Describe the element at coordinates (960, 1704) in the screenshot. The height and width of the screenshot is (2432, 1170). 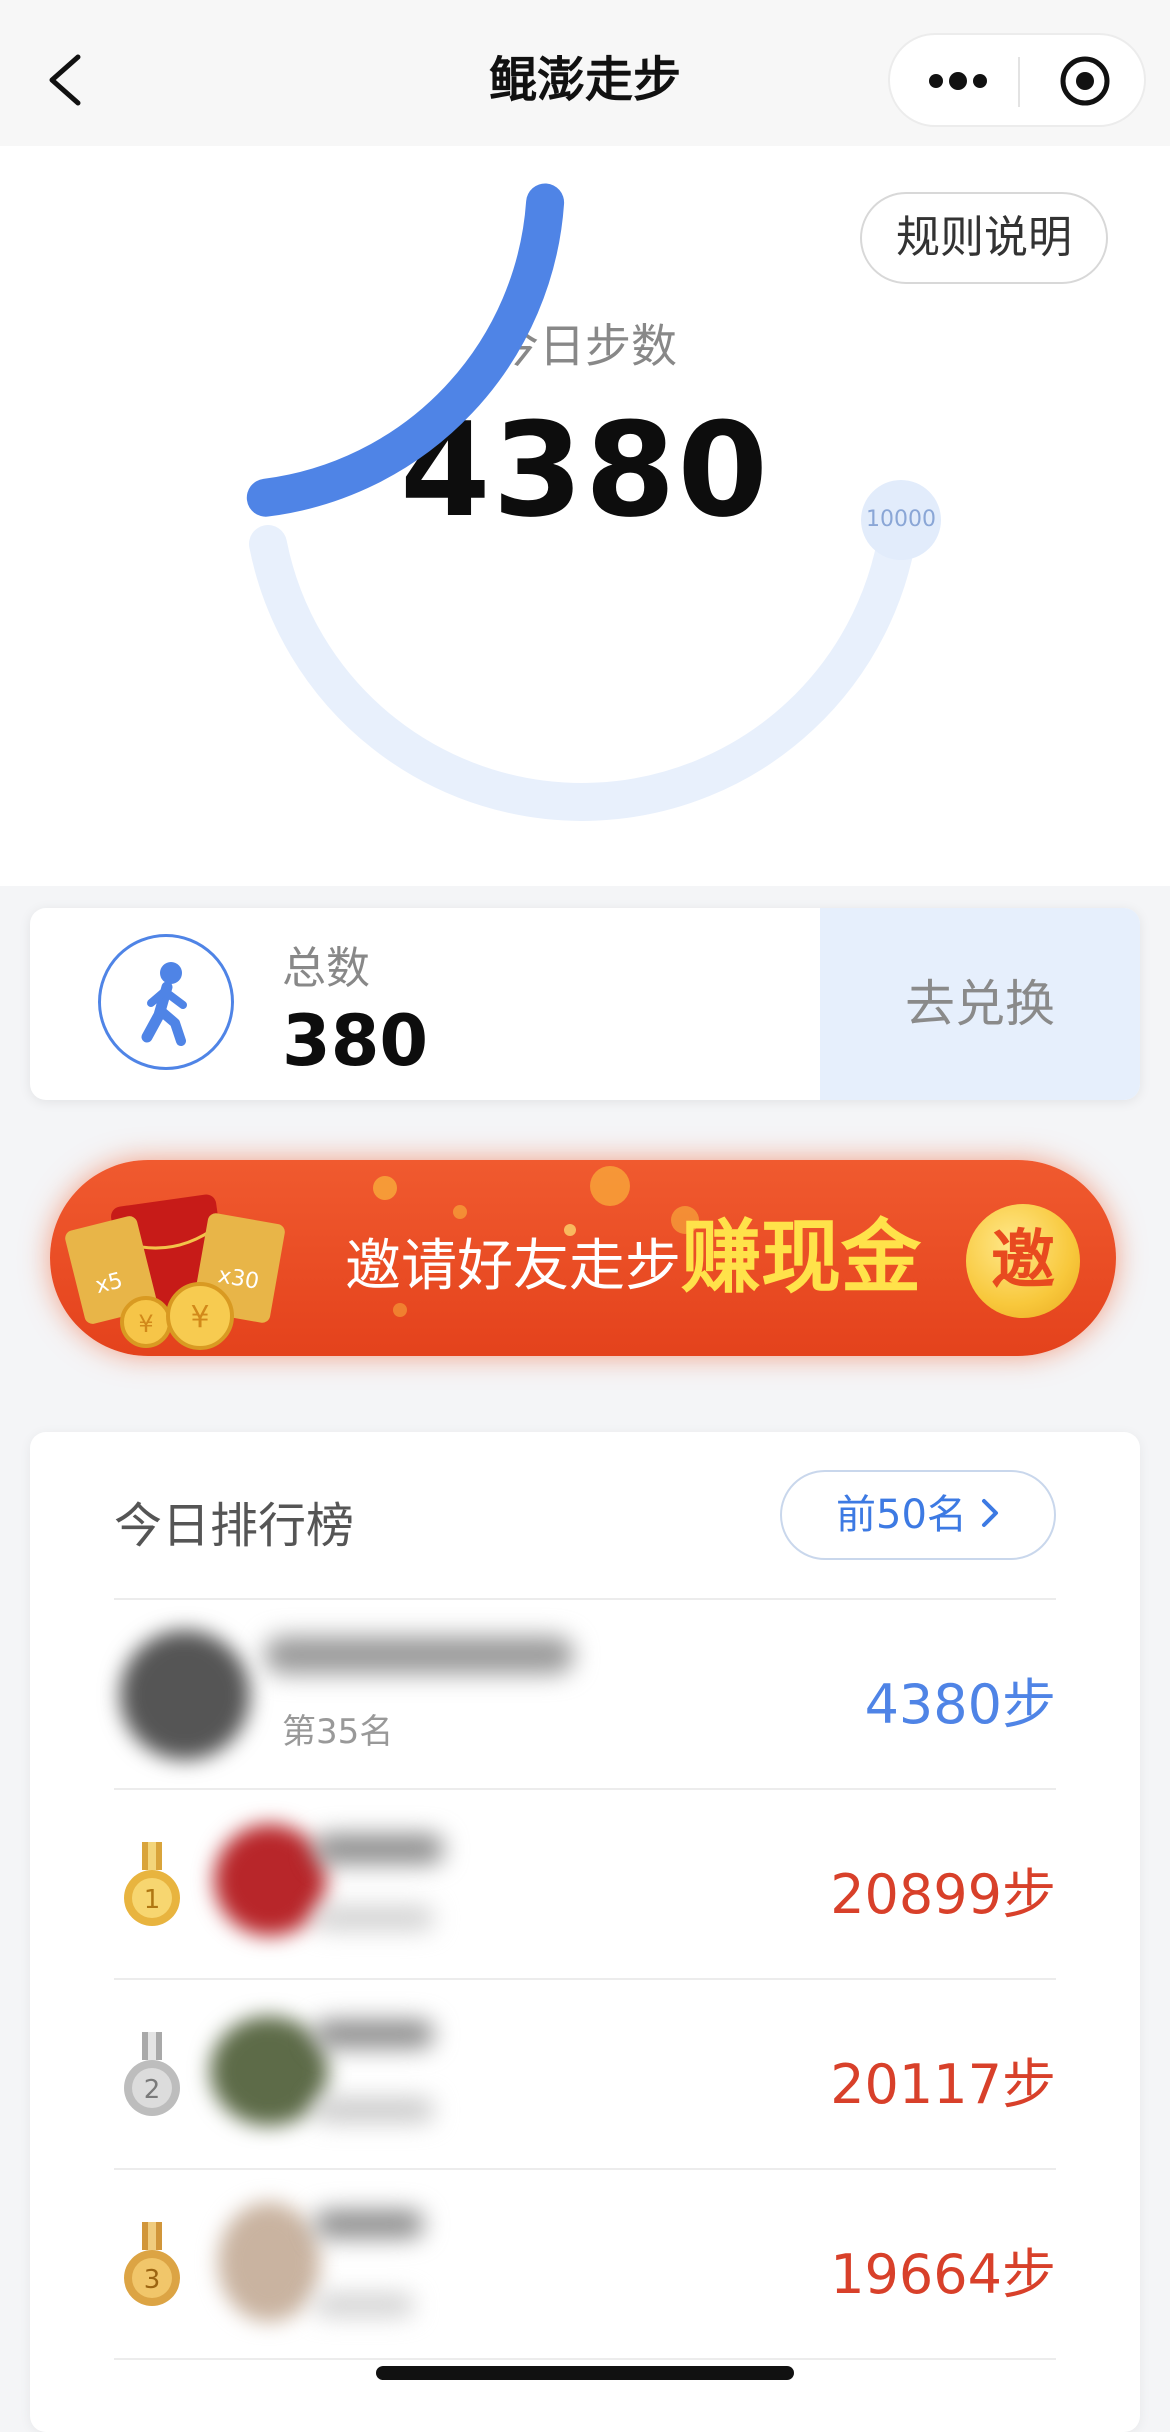
I see `my-steps: 4380步` at that location.